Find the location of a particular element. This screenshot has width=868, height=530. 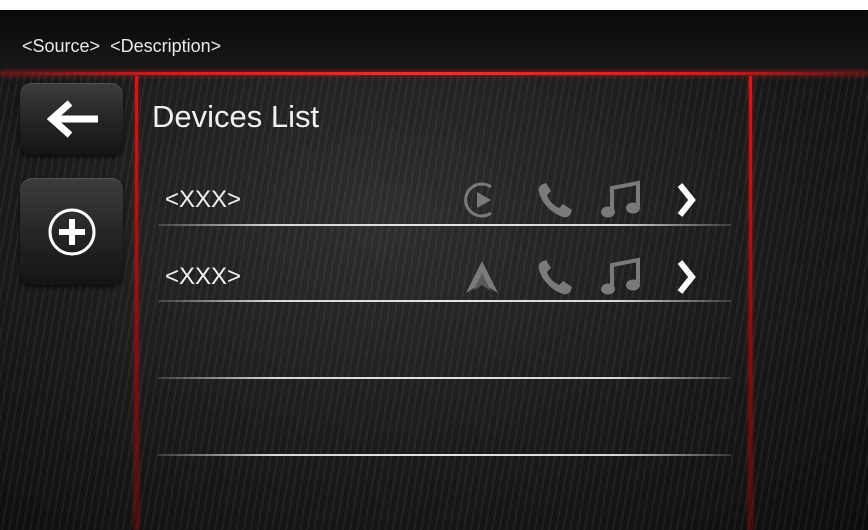

right-accent-line is located at coordinates (750, 303).